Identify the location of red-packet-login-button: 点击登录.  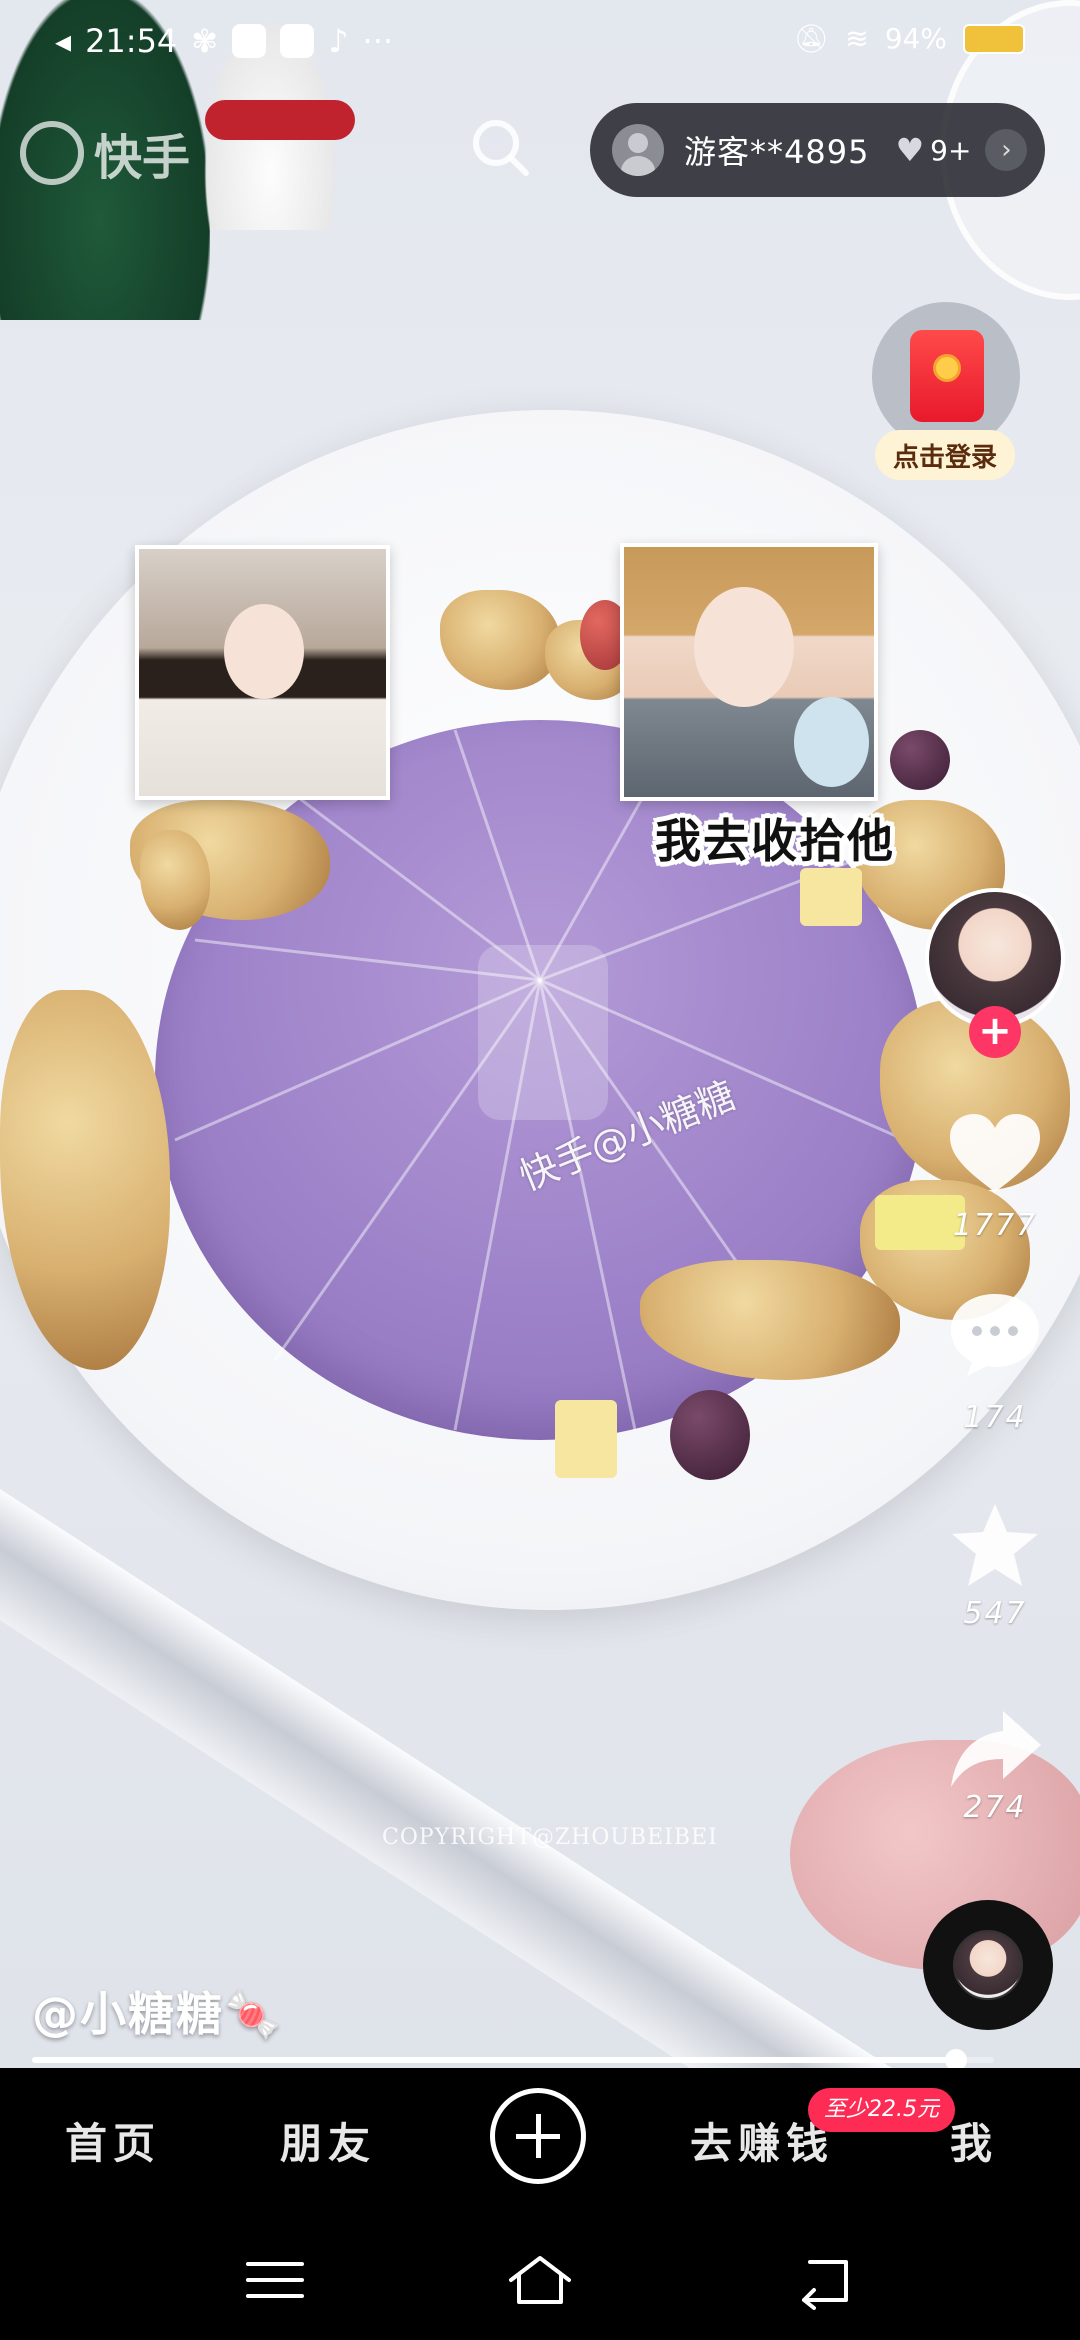
(947, 392).